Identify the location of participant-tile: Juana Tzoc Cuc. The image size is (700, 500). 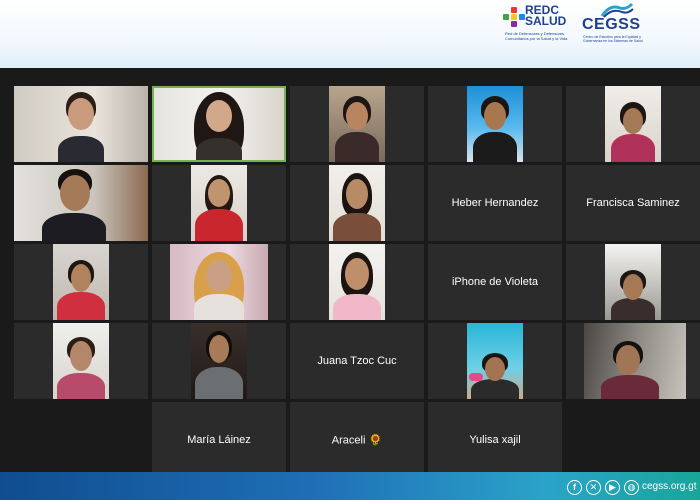
(357, 361).